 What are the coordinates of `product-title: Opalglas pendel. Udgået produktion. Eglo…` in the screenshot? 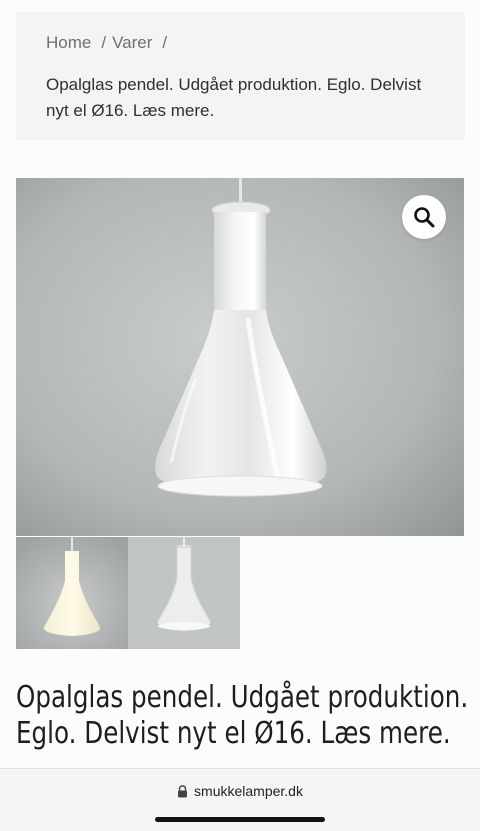 It's located at (242, 715).